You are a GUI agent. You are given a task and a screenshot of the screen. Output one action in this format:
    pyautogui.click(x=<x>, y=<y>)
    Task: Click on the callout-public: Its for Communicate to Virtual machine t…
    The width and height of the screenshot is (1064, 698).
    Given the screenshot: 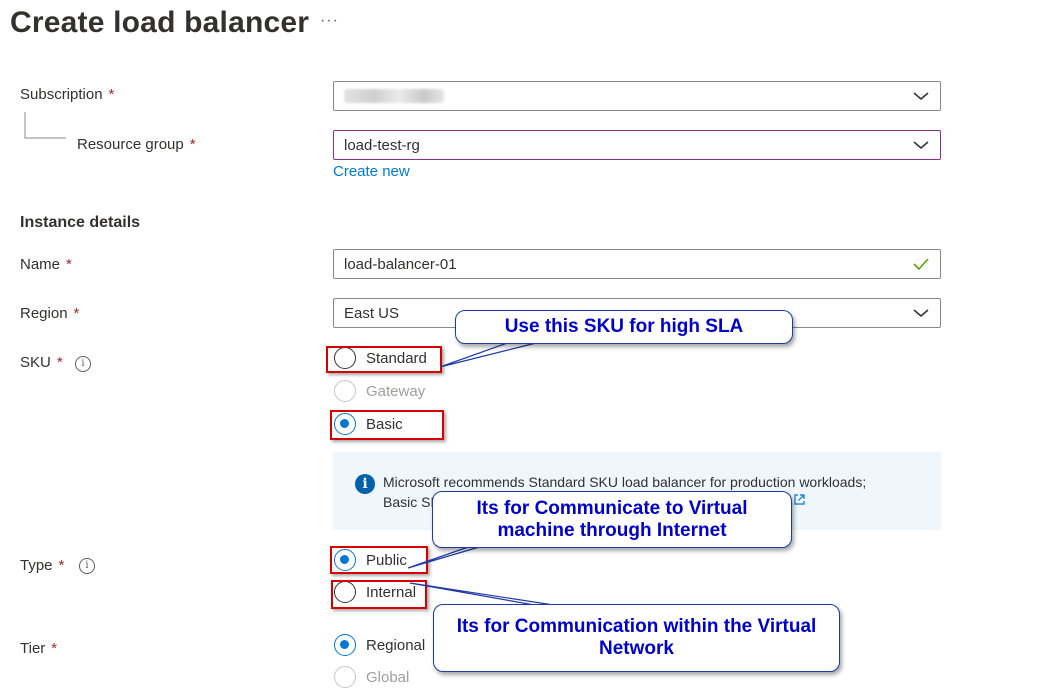 What is the action you would take?
    pyautogui.click(x=612, y=519)
    